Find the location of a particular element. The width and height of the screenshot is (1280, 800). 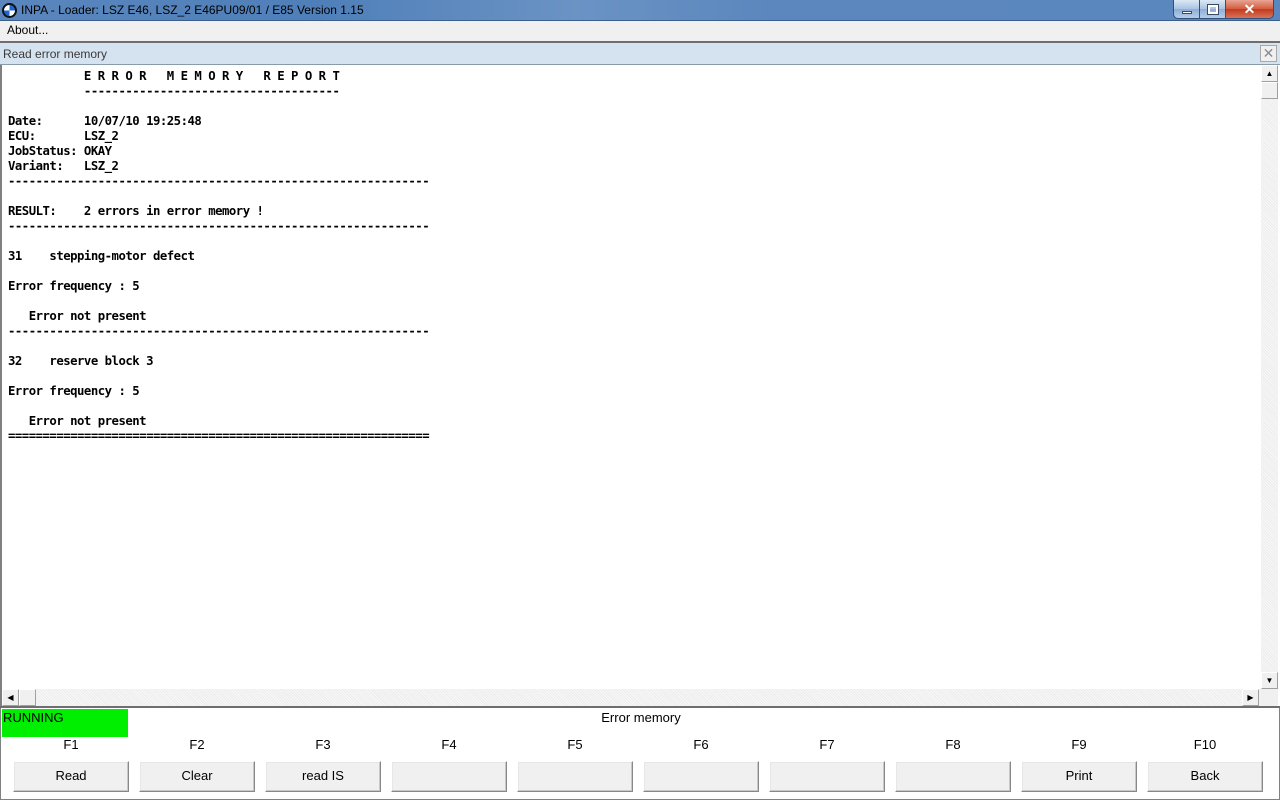

arrow-down-icon: ▼ is located at coordinates (1269, 680).